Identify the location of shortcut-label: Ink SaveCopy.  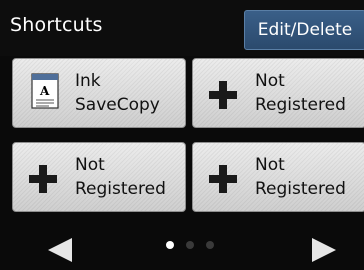
(117, 93).